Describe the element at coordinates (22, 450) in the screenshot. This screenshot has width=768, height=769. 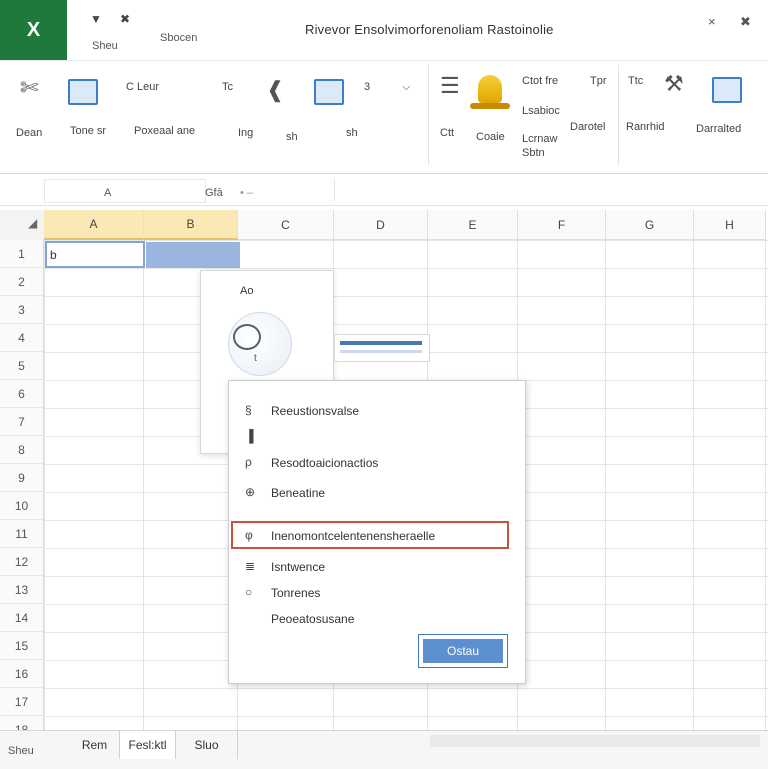
I see `row-header: 8` at that location.